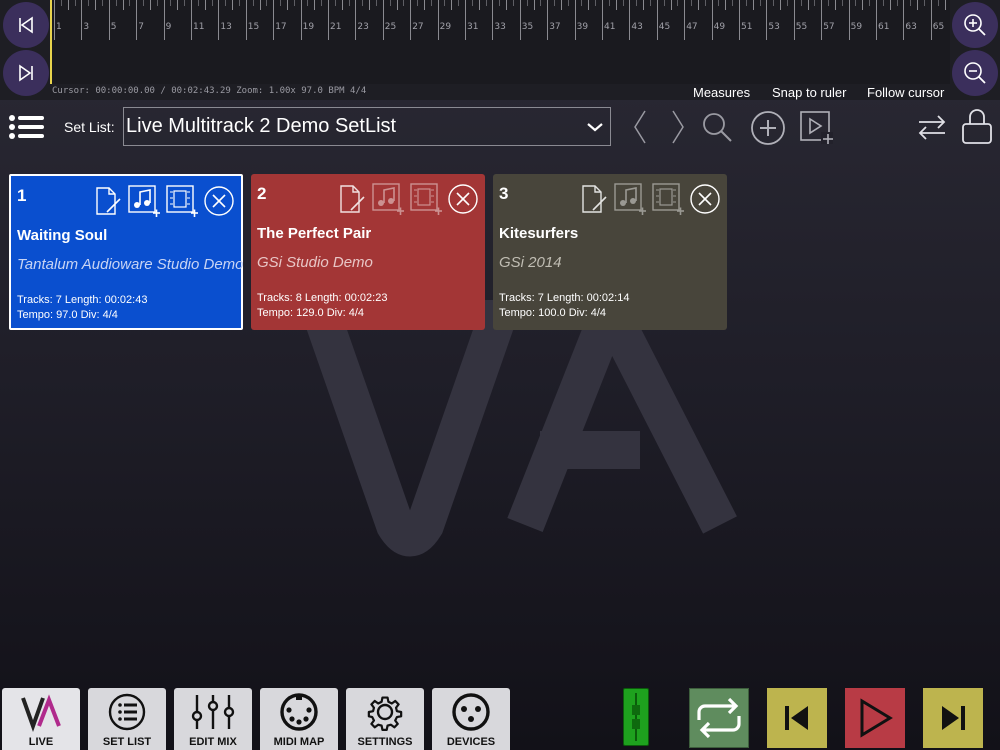  What do you see at coordinates (108, 201) in the screenshot?
I see `edit-document-icon` at bounding box center [108, 201].